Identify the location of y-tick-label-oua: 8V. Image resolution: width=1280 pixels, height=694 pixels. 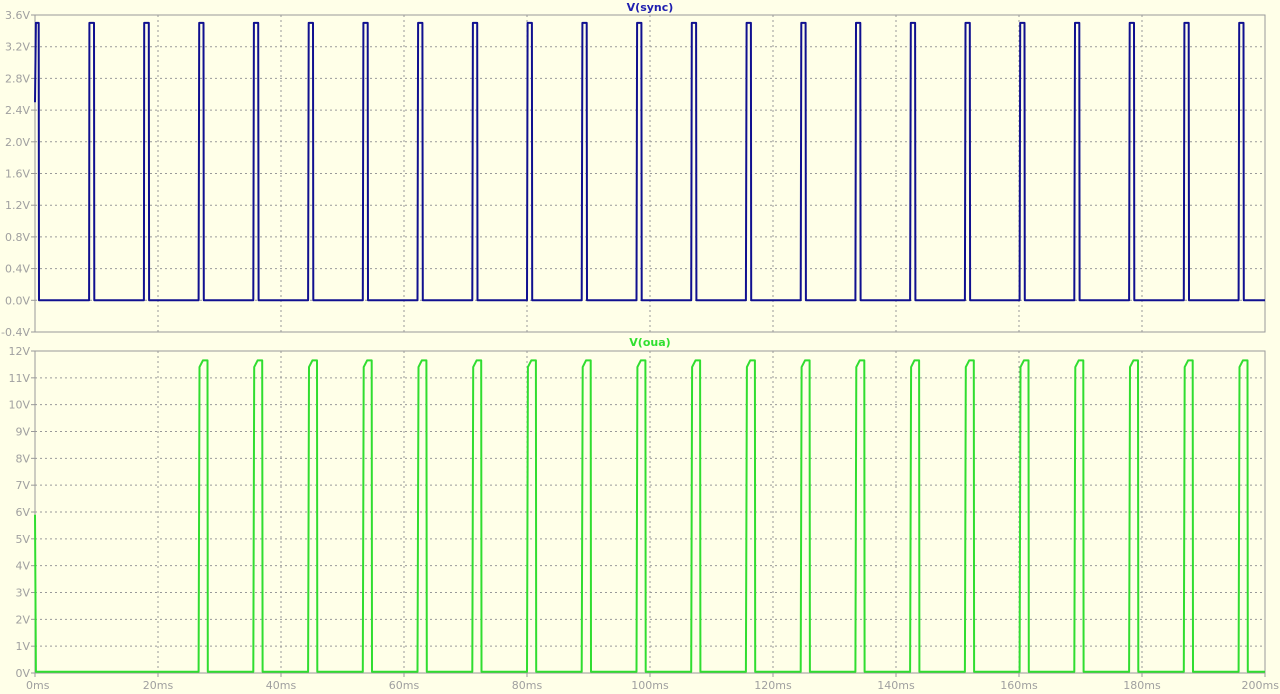
(22, 458).